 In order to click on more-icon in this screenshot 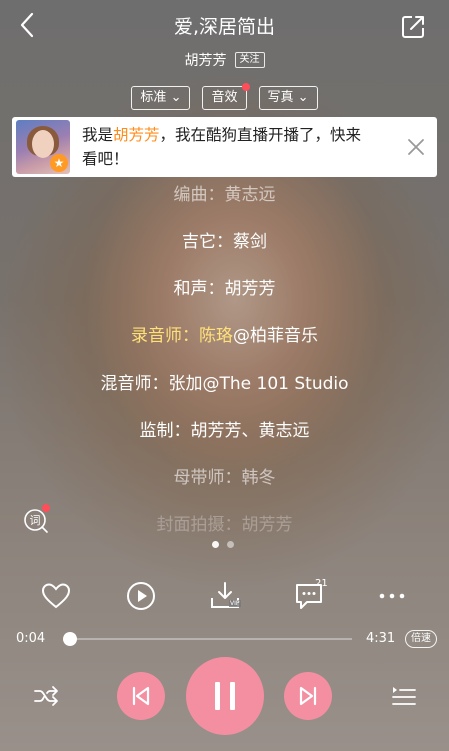, I will do `click(392, 596)`.